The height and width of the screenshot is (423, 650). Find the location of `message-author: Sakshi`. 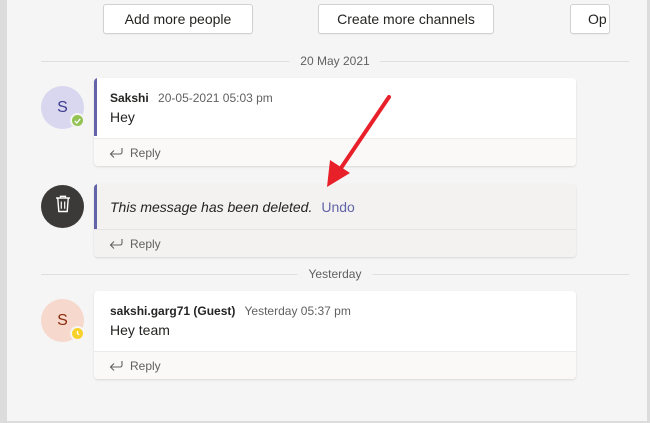

message-author: Sakshi is located at coordinates (129, 98).